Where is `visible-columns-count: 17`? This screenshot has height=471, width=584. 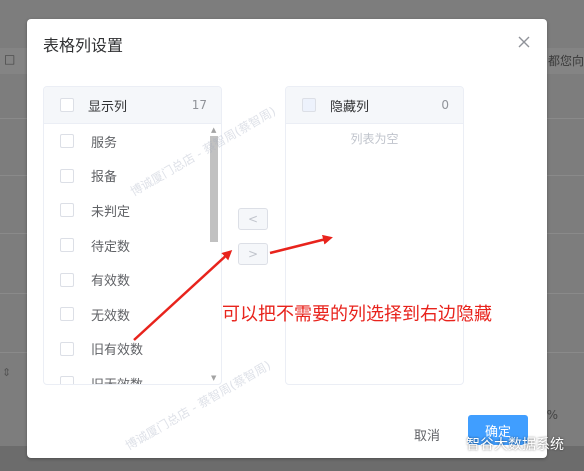 visible-columns-count: 17 is located at coordinates (199, 105).